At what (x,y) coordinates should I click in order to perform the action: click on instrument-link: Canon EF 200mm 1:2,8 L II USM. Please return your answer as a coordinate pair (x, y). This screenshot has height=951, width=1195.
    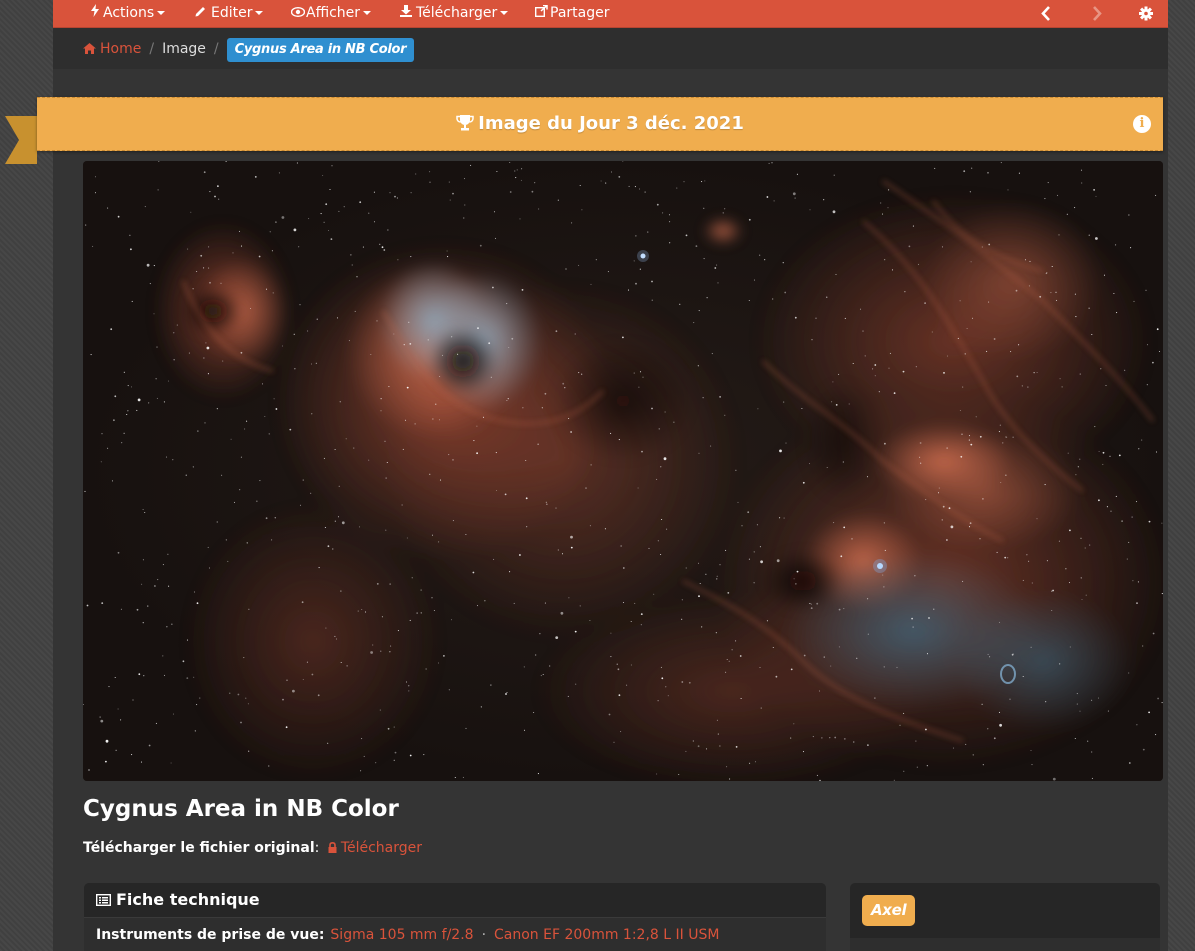
    Looking at the image, I should click on (606, 935).